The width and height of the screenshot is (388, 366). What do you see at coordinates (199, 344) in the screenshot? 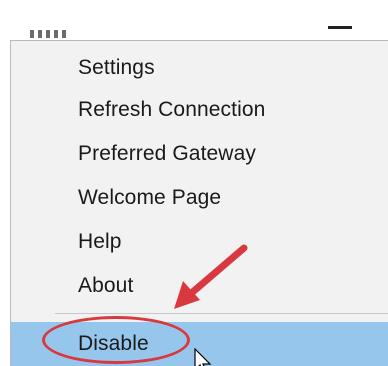
I see `menu-item-disable: Disable` at bounding box center [199, 344].